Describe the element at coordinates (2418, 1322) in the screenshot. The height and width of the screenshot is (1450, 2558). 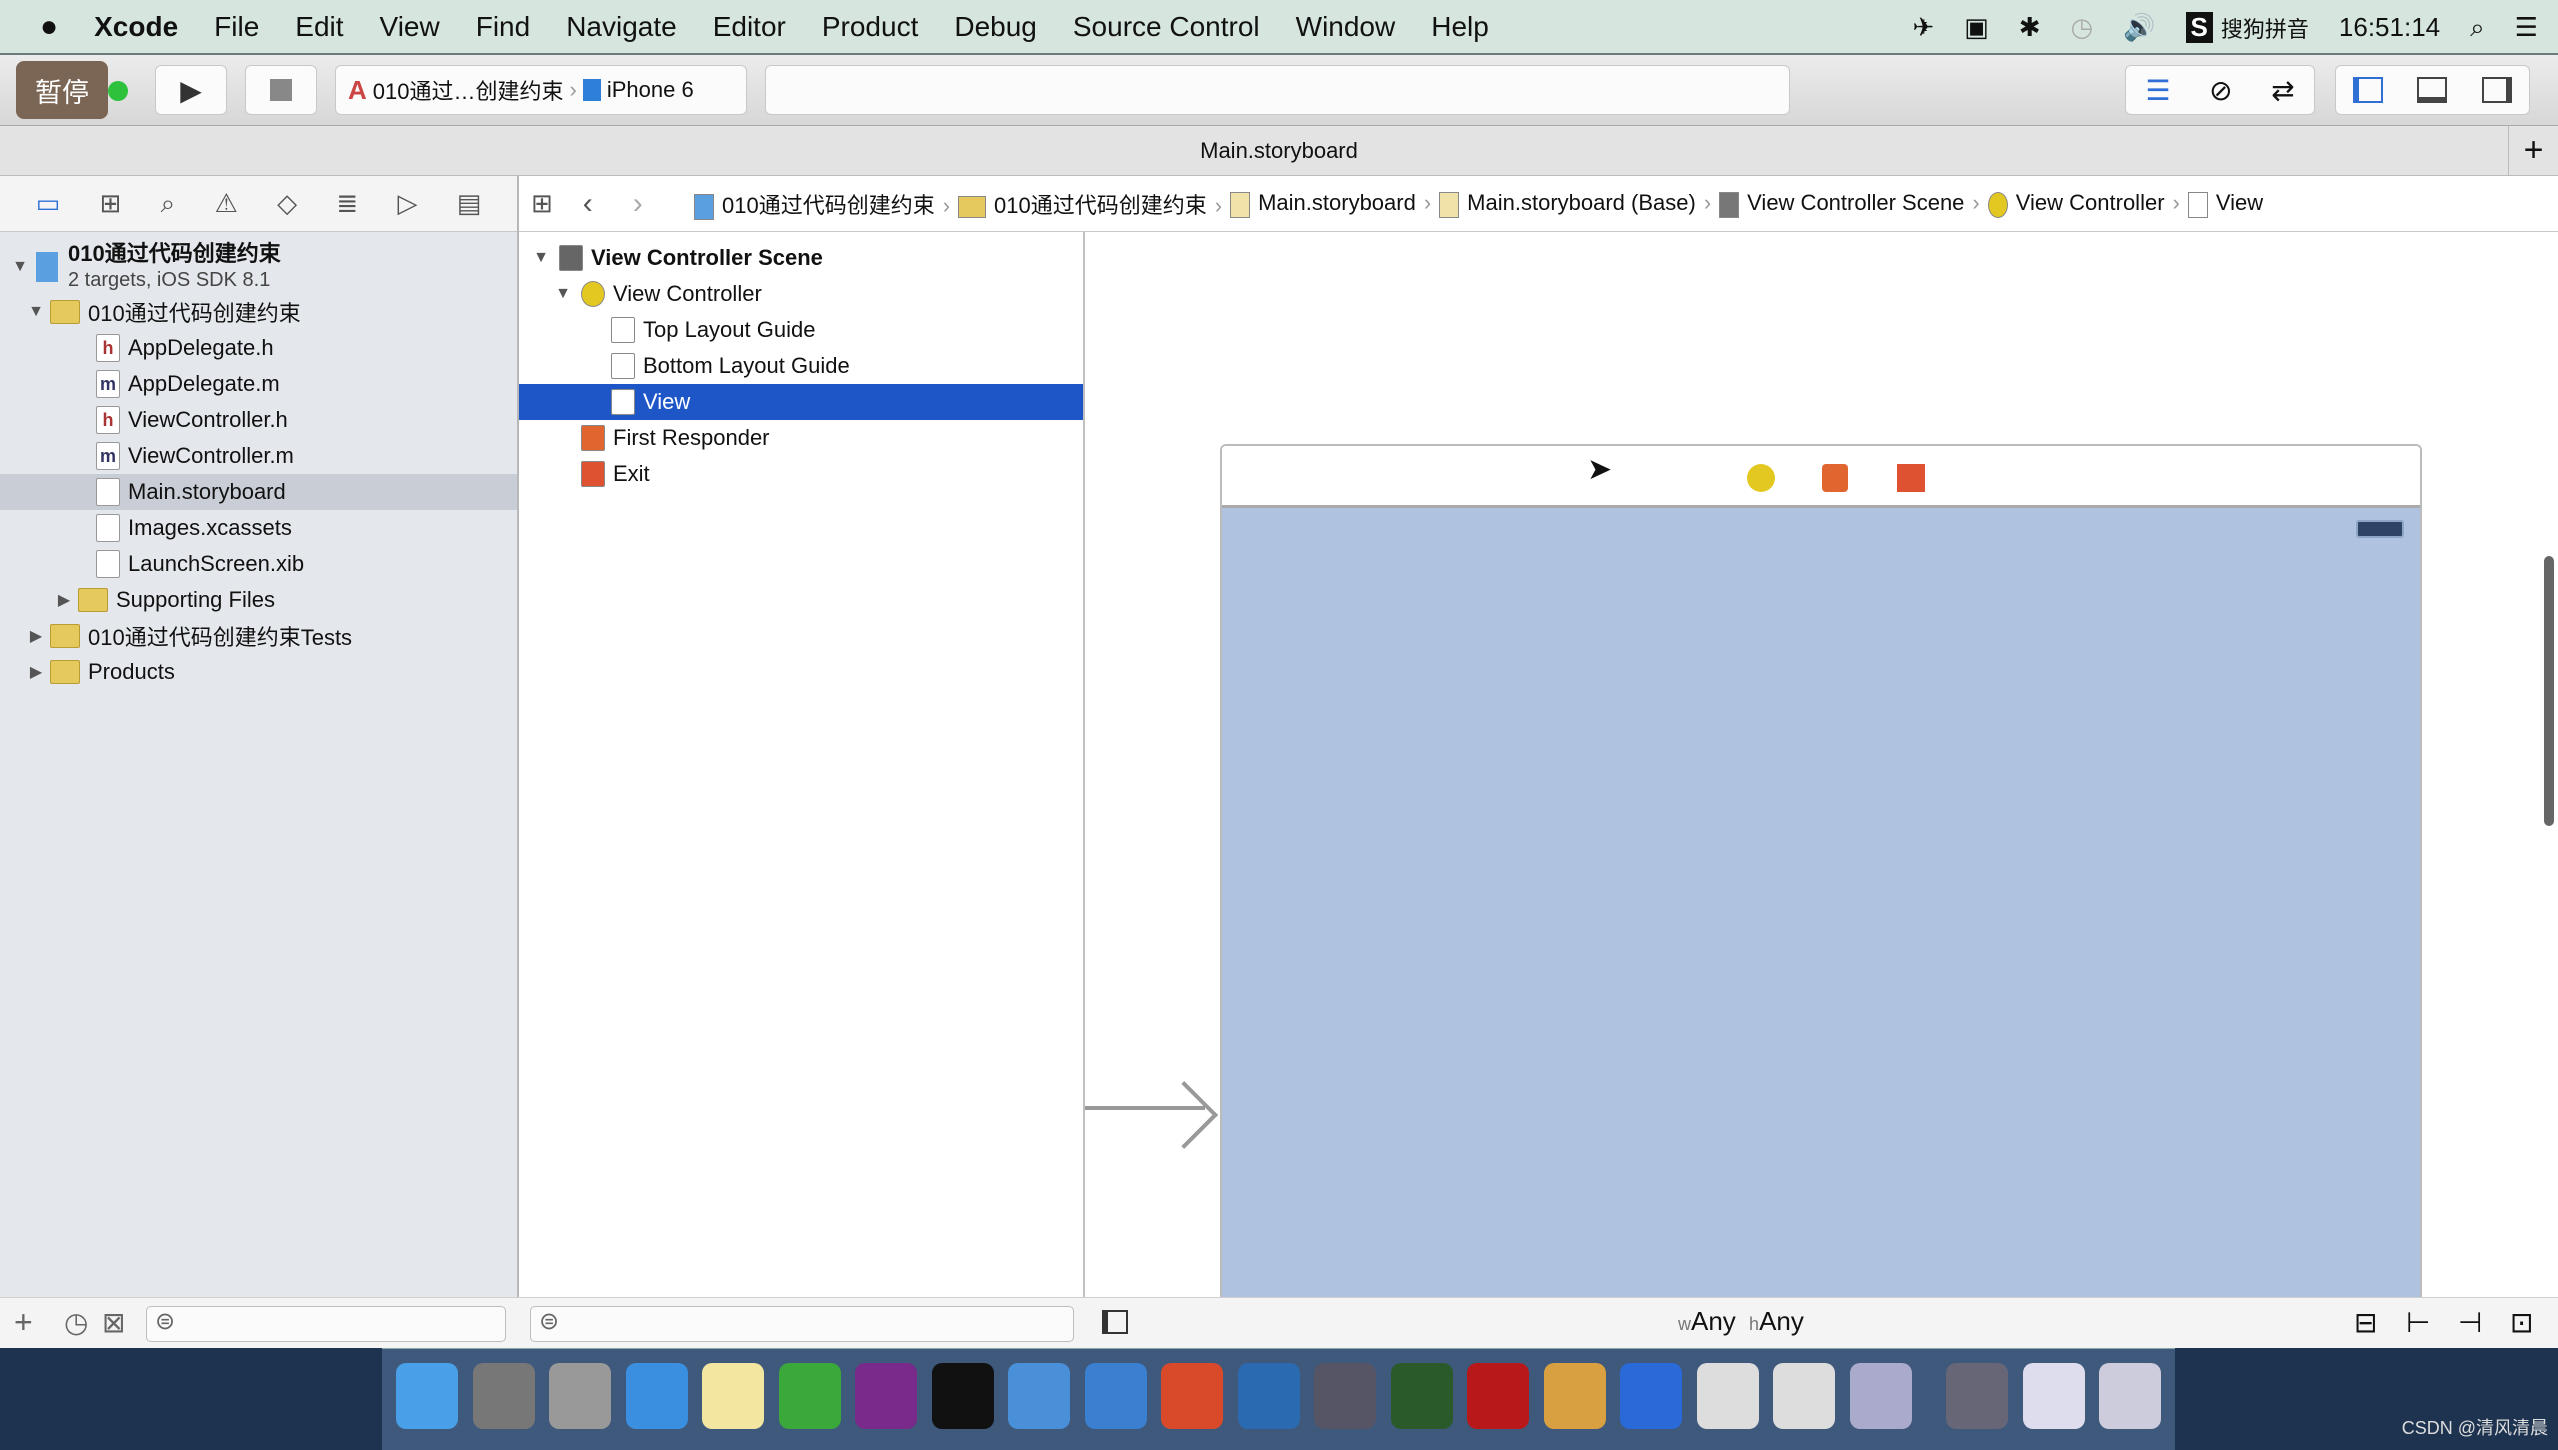
I see `pin-icon: ⊢` at that location.